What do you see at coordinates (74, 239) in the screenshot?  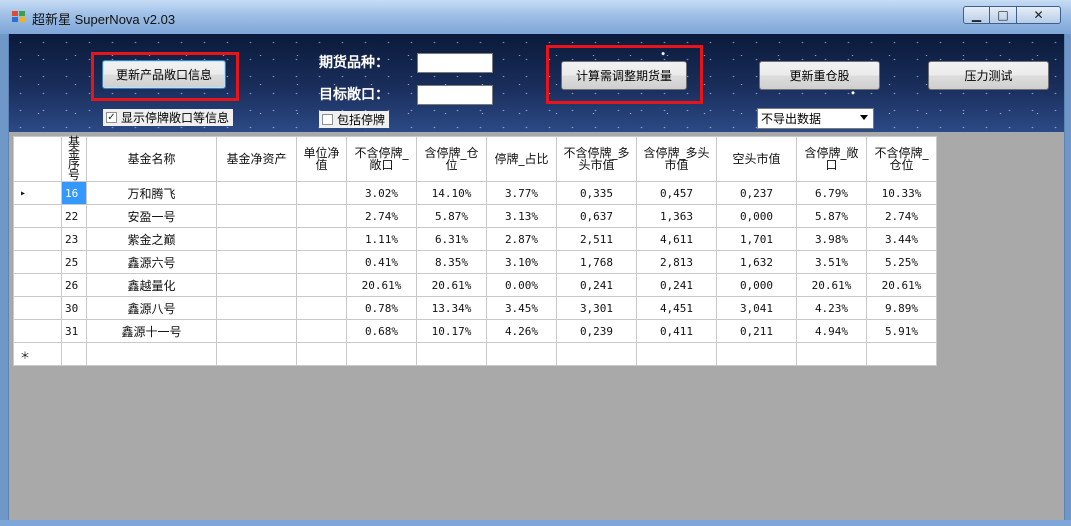 I see `grid-cell-id: 23` at bounding box center [74, 239].